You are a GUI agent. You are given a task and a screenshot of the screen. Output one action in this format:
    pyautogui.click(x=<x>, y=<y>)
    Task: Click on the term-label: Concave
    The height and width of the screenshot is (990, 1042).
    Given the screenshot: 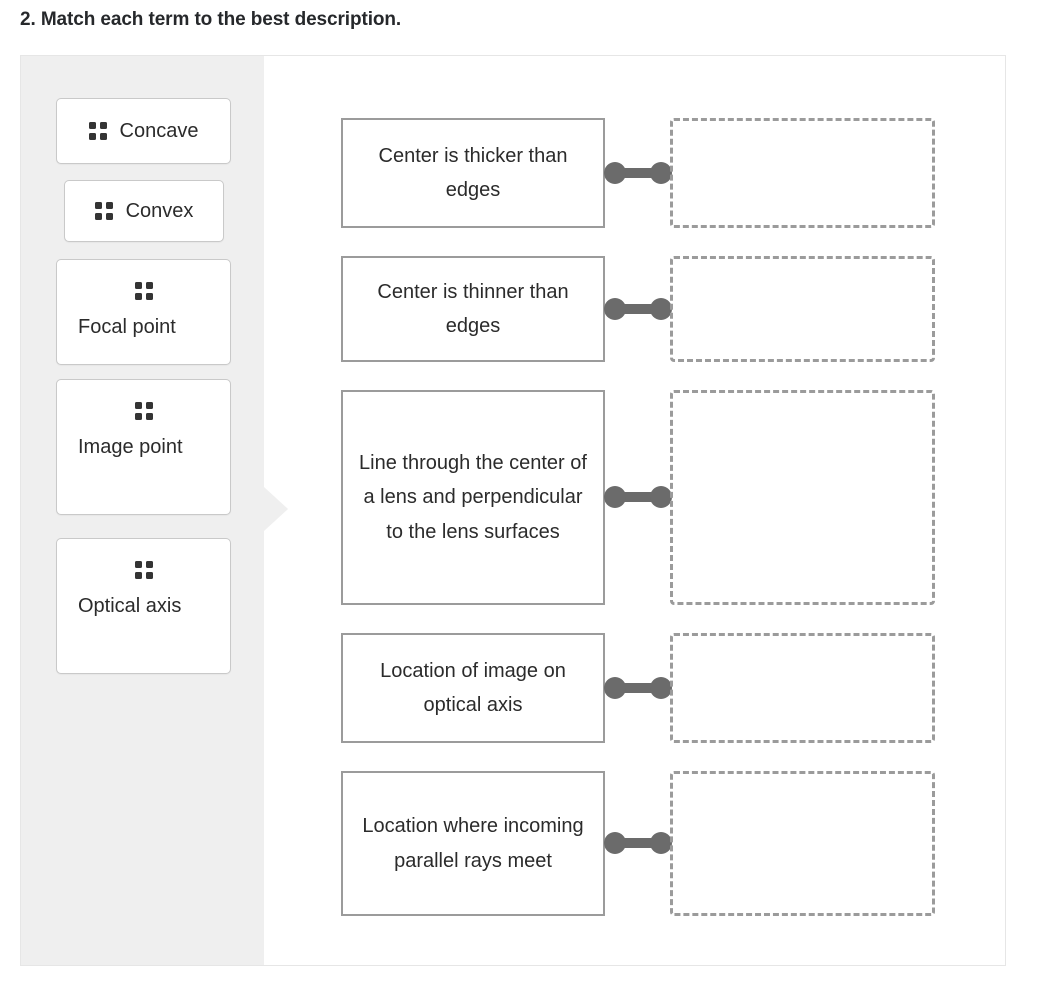 What is the action you would take?
    pyautogui.click(x=159, y=130)
    